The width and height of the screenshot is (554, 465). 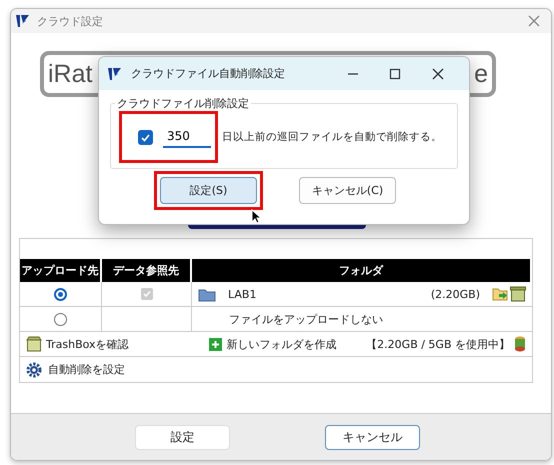 I want to click on cancel-button: キャンセル(C), so click(x=347, y=190).